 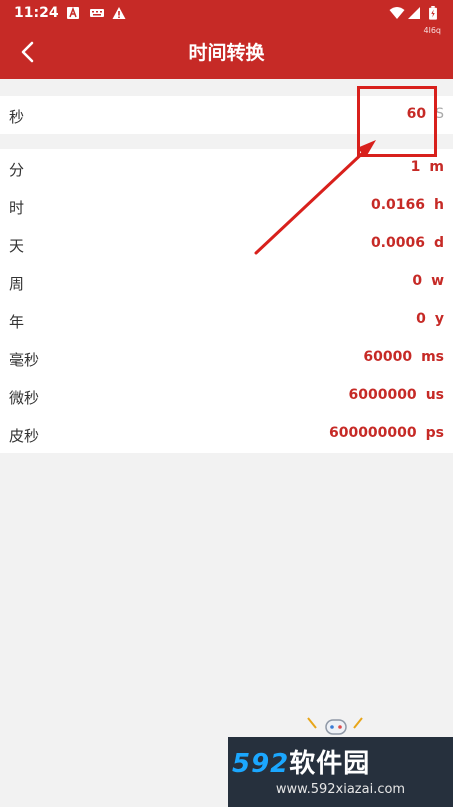 What do you see at coordinates (315, 197) in the screenshot?
I see `annotation-arrow` at bounding box center [315, 197].